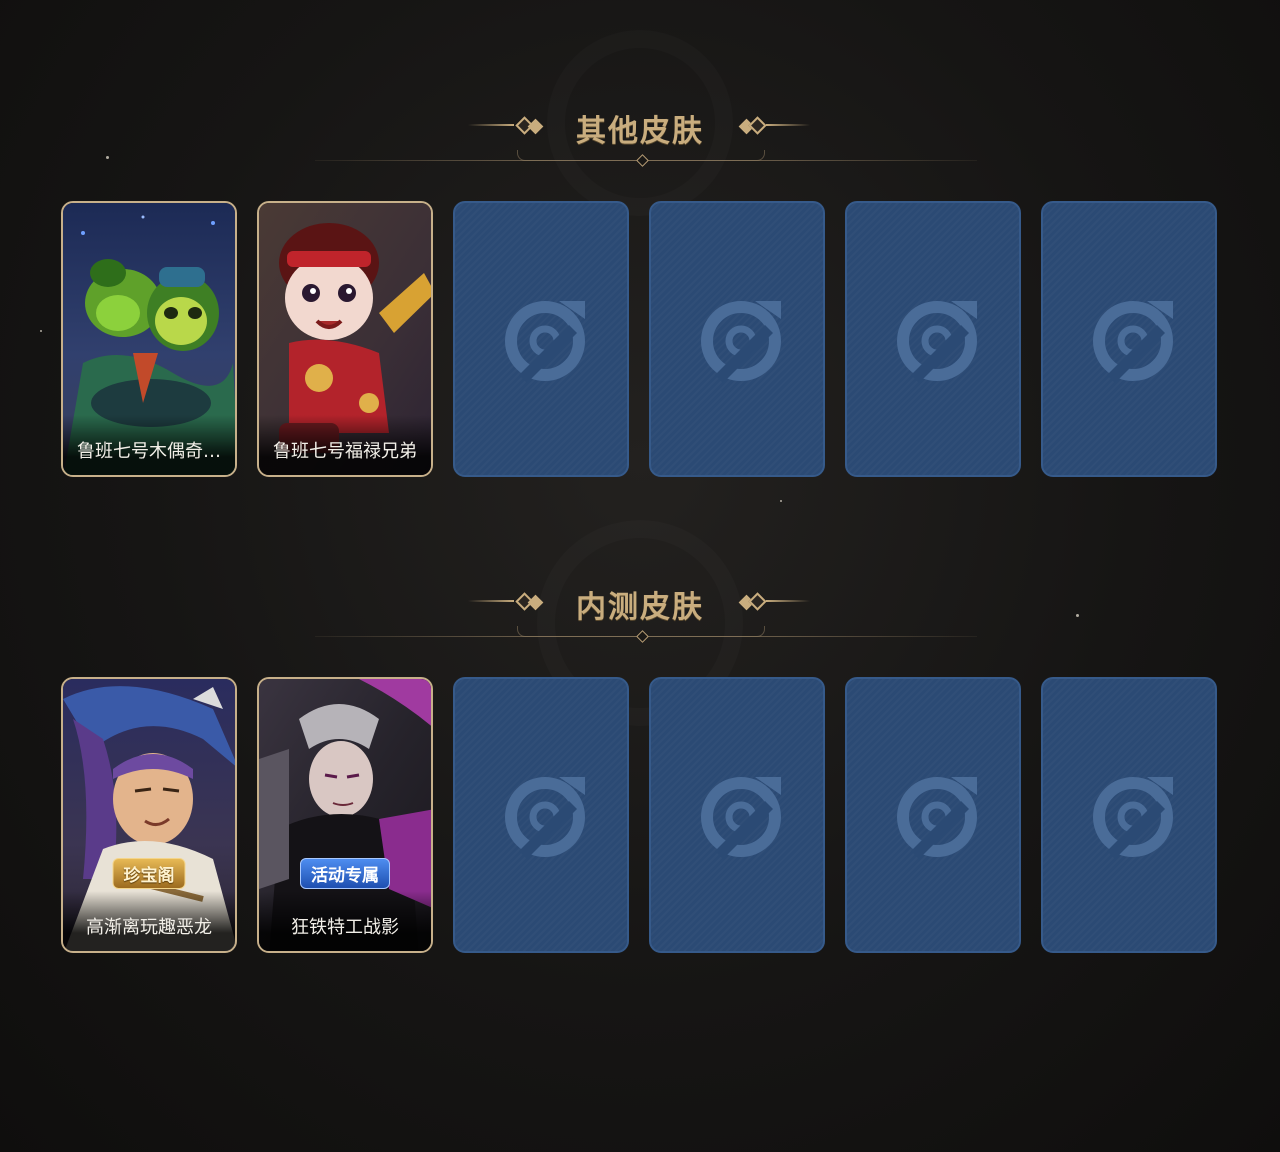  What do you see at coordinates (640, 131) in the screenshot?
I see `section-title: 其他皮肤` at bounding box center [640, 131].